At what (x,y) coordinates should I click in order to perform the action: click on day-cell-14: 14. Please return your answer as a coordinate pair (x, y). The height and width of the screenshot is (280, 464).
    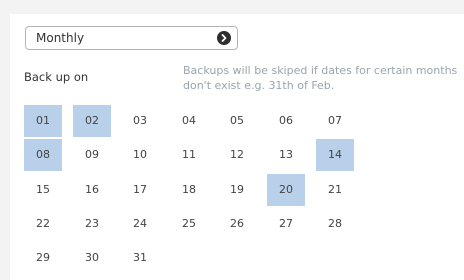
    Looking at the image, I should click on (335, 155).